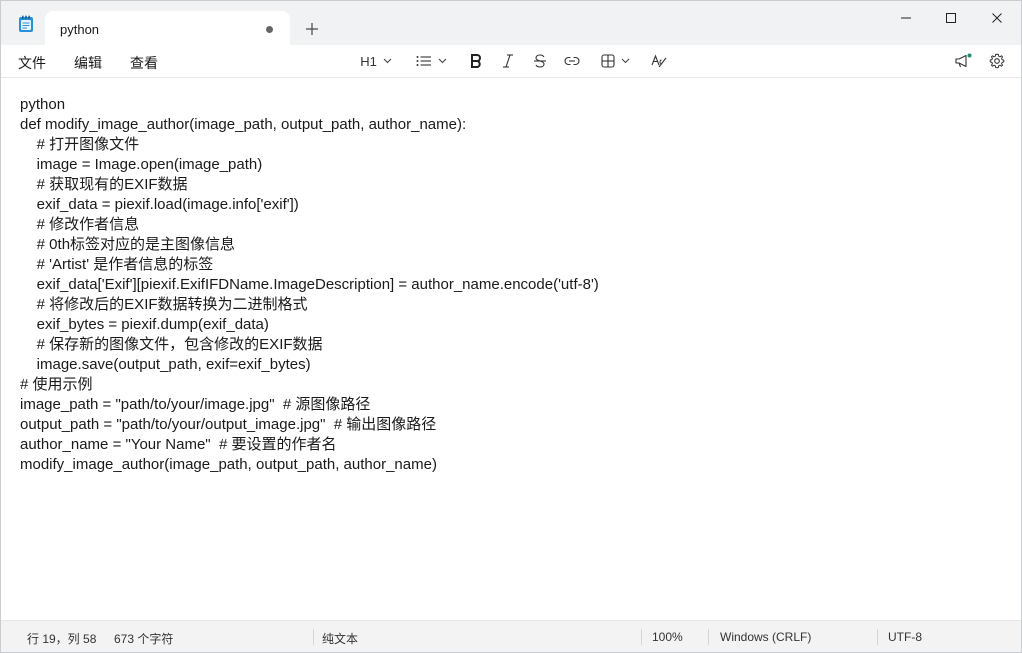 The image size is (1022, 653). Describe the element at coordinates (667, 637) in the screenshot. I see `zoom-level: 100%` at that location.